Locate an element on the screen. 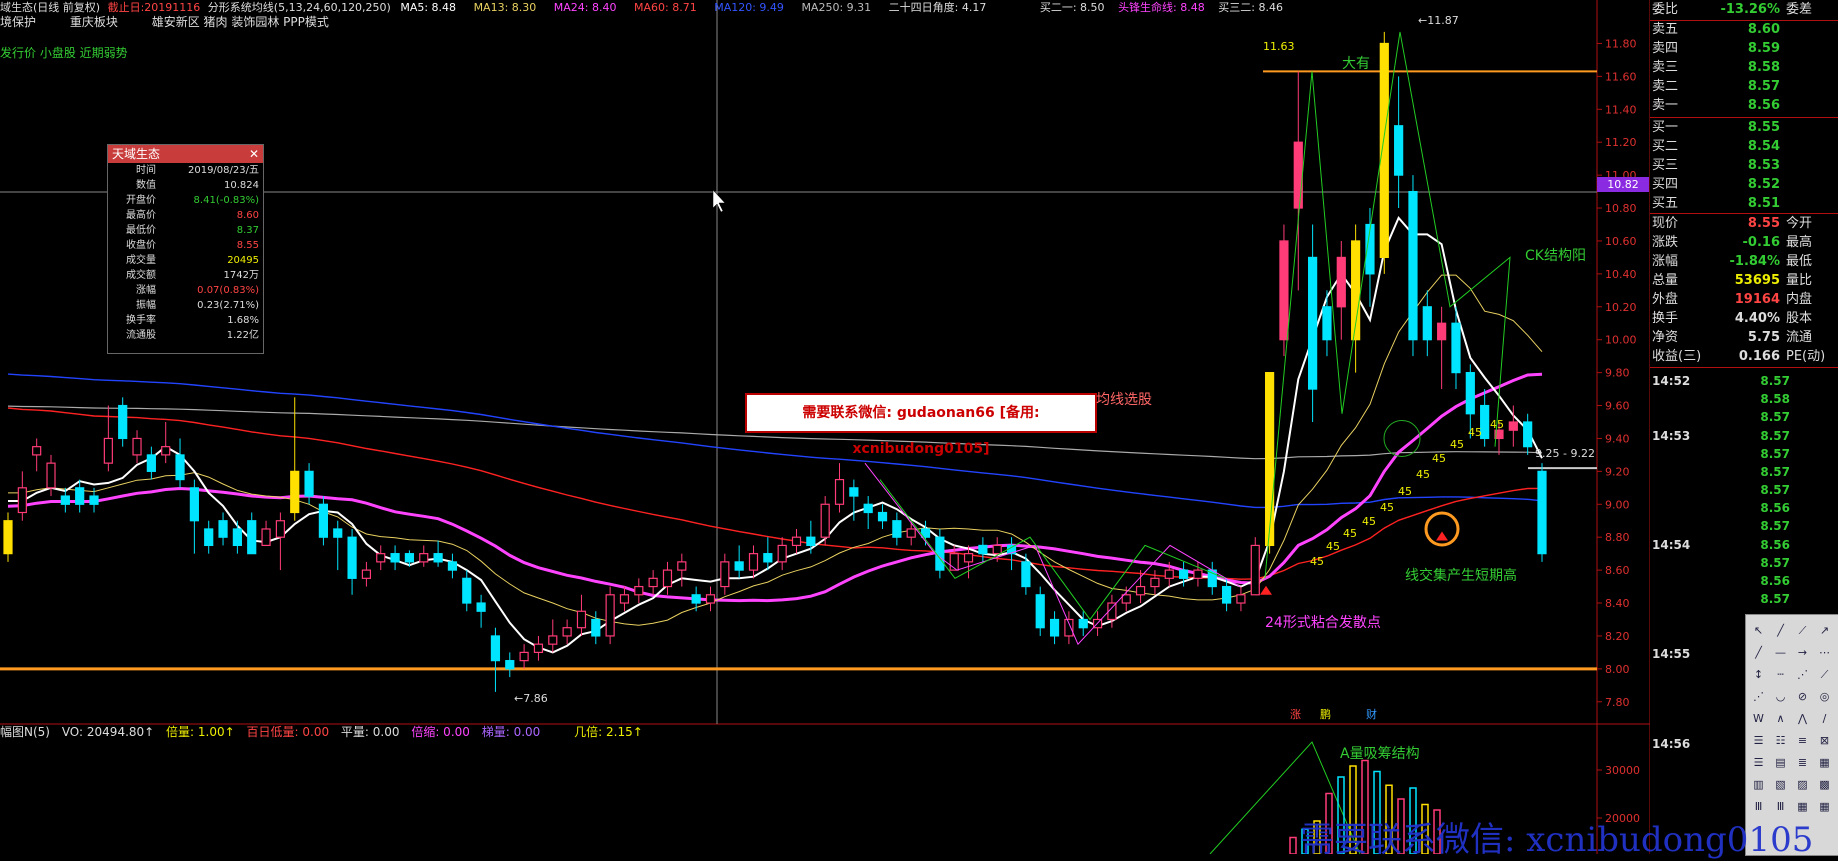 This screenshot has height=861, width=1838. draw-tool-icon: ▤ is located at coordinates (1780, 763).